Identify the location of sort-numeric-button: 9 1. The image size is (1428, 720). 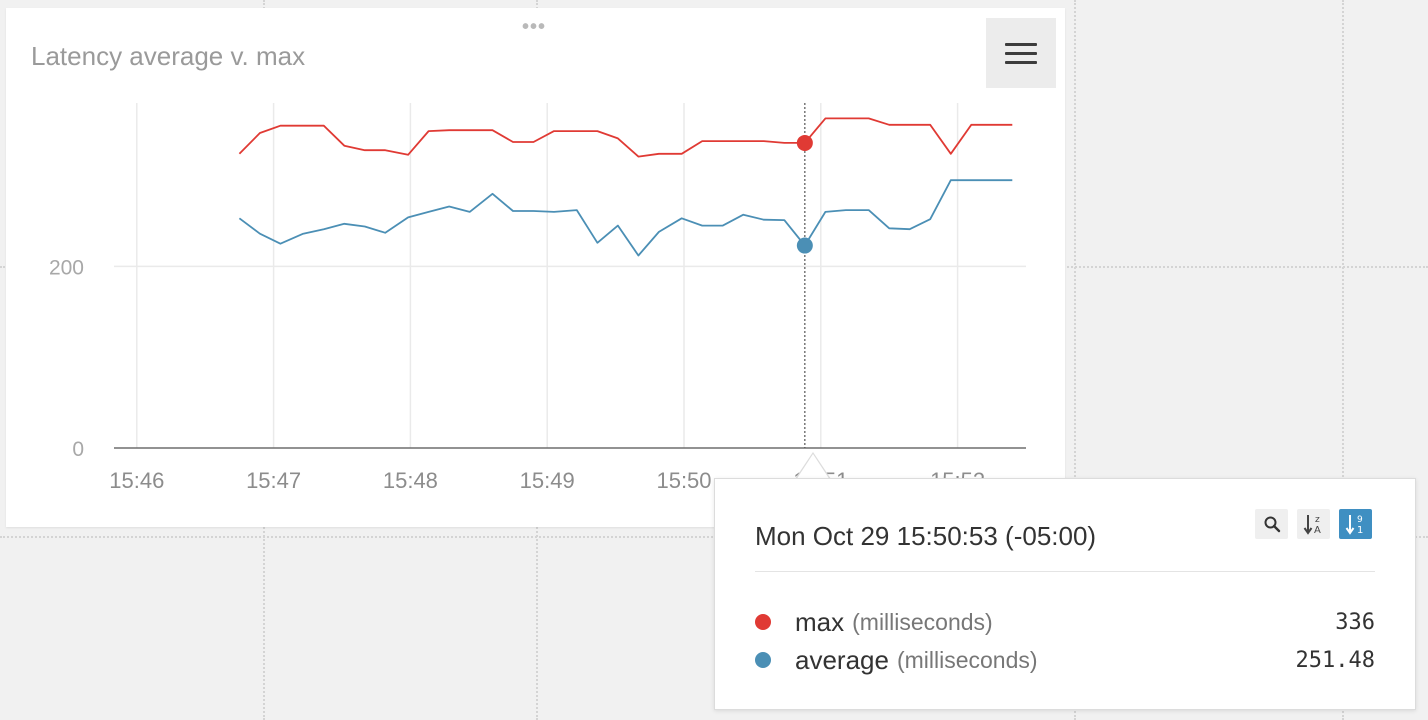
(1355, 524).